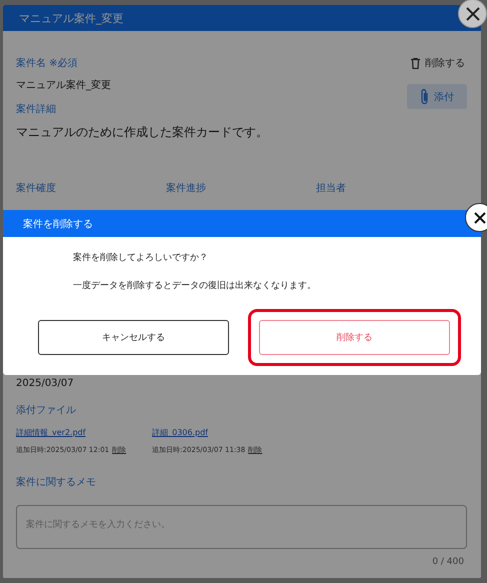 The height and width of the screenshot is (583, 487). Describe the element at coordinates (47, 63) in the screenshot. I see `field-label: 案件名 ※必須` at that location.